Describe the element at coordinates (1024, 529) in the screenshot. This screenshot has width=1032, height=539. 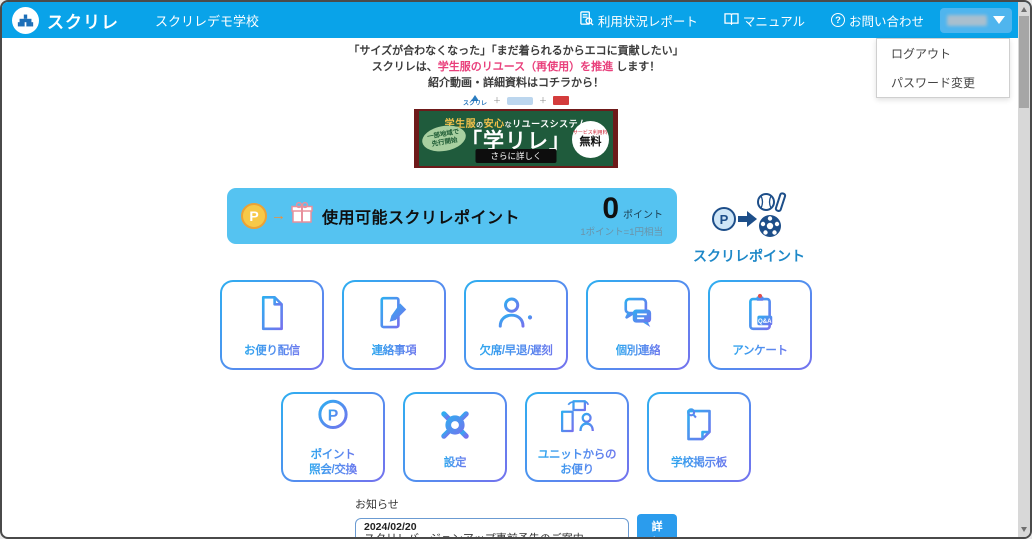
I see `scroll-down-arrow-icon` at that location.